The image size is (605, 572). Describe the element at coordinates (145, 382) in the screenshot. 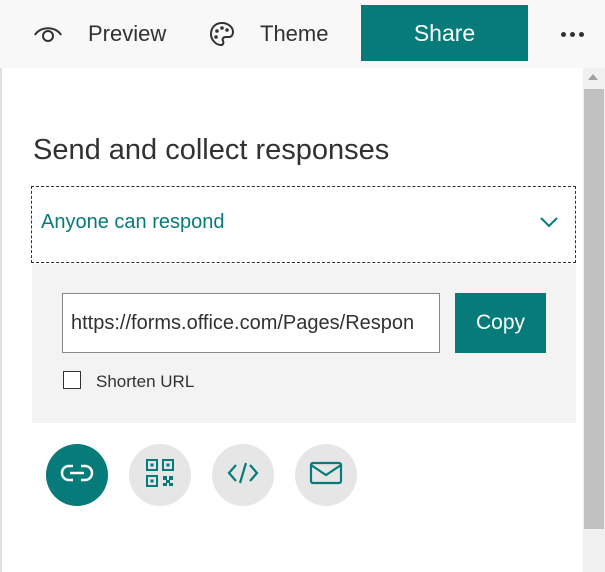

I see `shorten-url-label: Shorten URL` at that location.